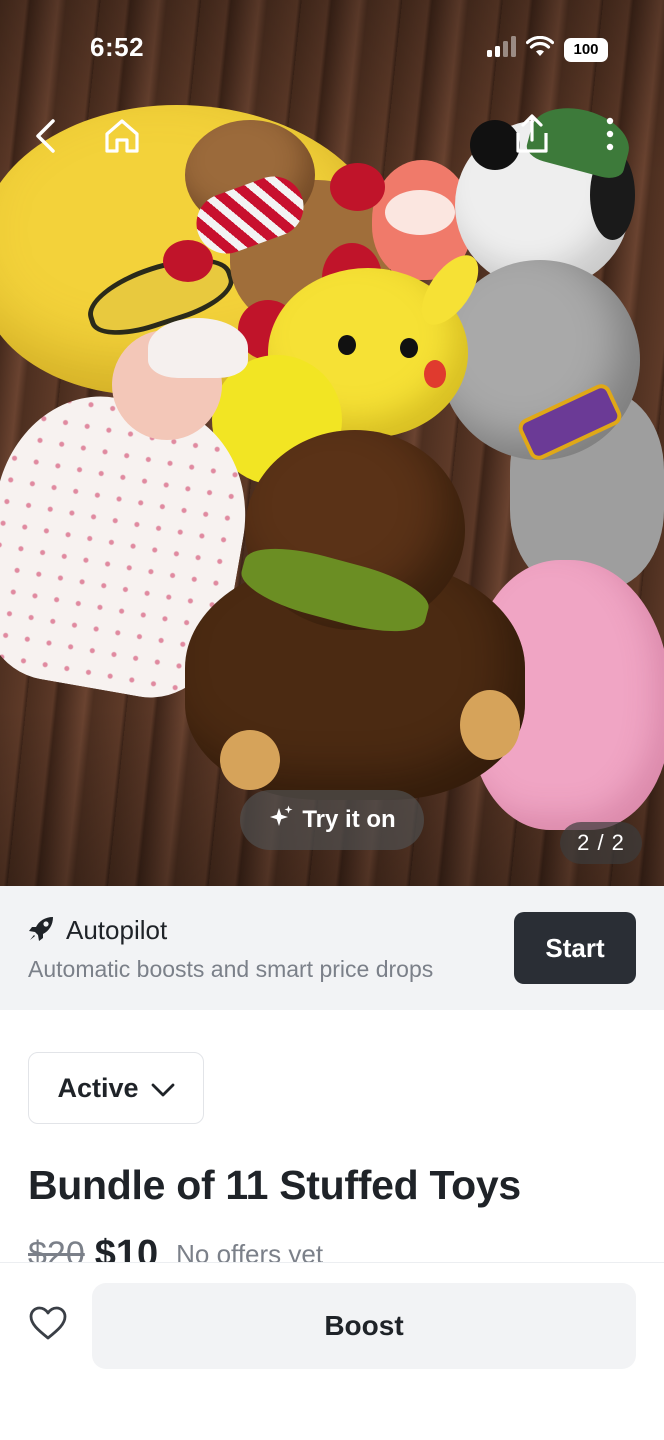  I want to click on wifi-icon, so click(540, 49).